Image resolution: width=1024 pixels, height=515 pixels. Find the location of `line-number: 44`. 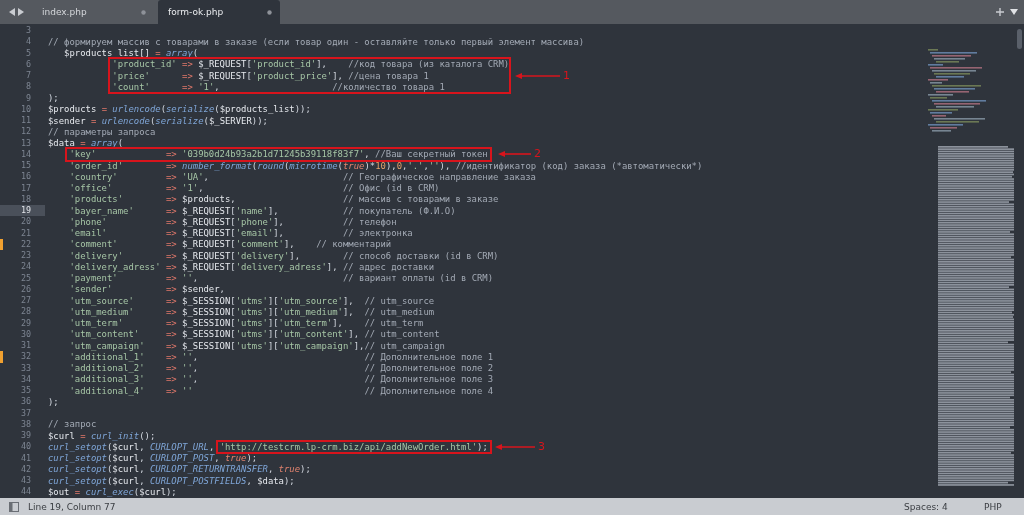

line-number: 44 is located at coordinates (25, 492).